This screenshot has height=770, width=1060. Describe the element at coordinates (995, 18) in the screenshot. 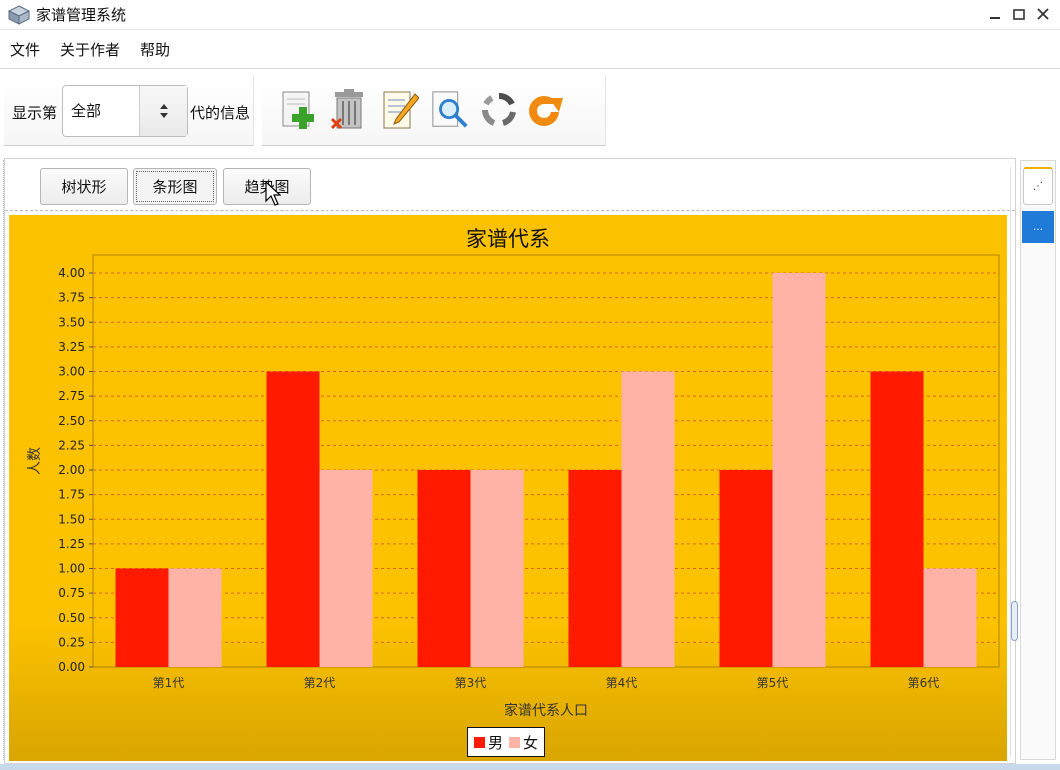

I see `minimize-icon` at that location.